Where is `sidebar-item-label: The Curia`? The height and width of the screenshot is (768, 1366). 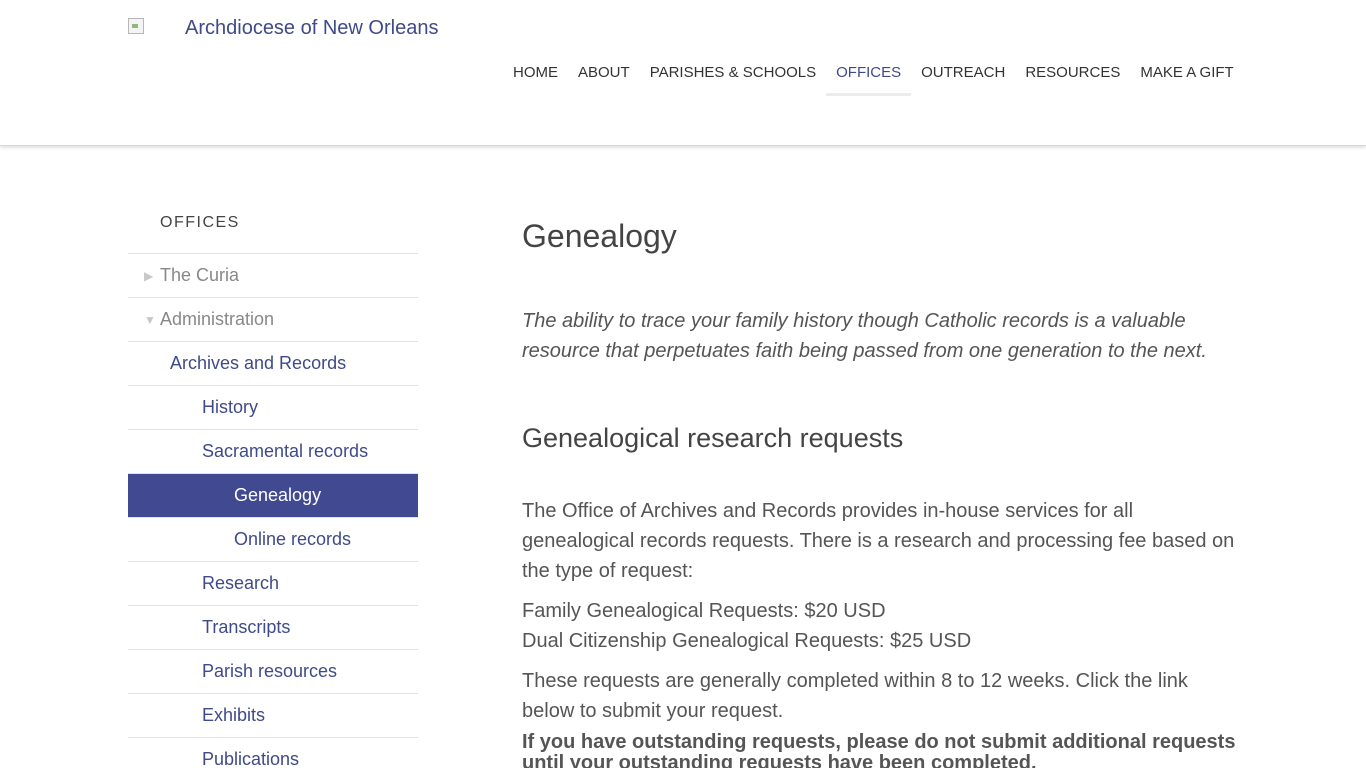
sidebar-item-label: The Curia is located at coordinates (200, 275).